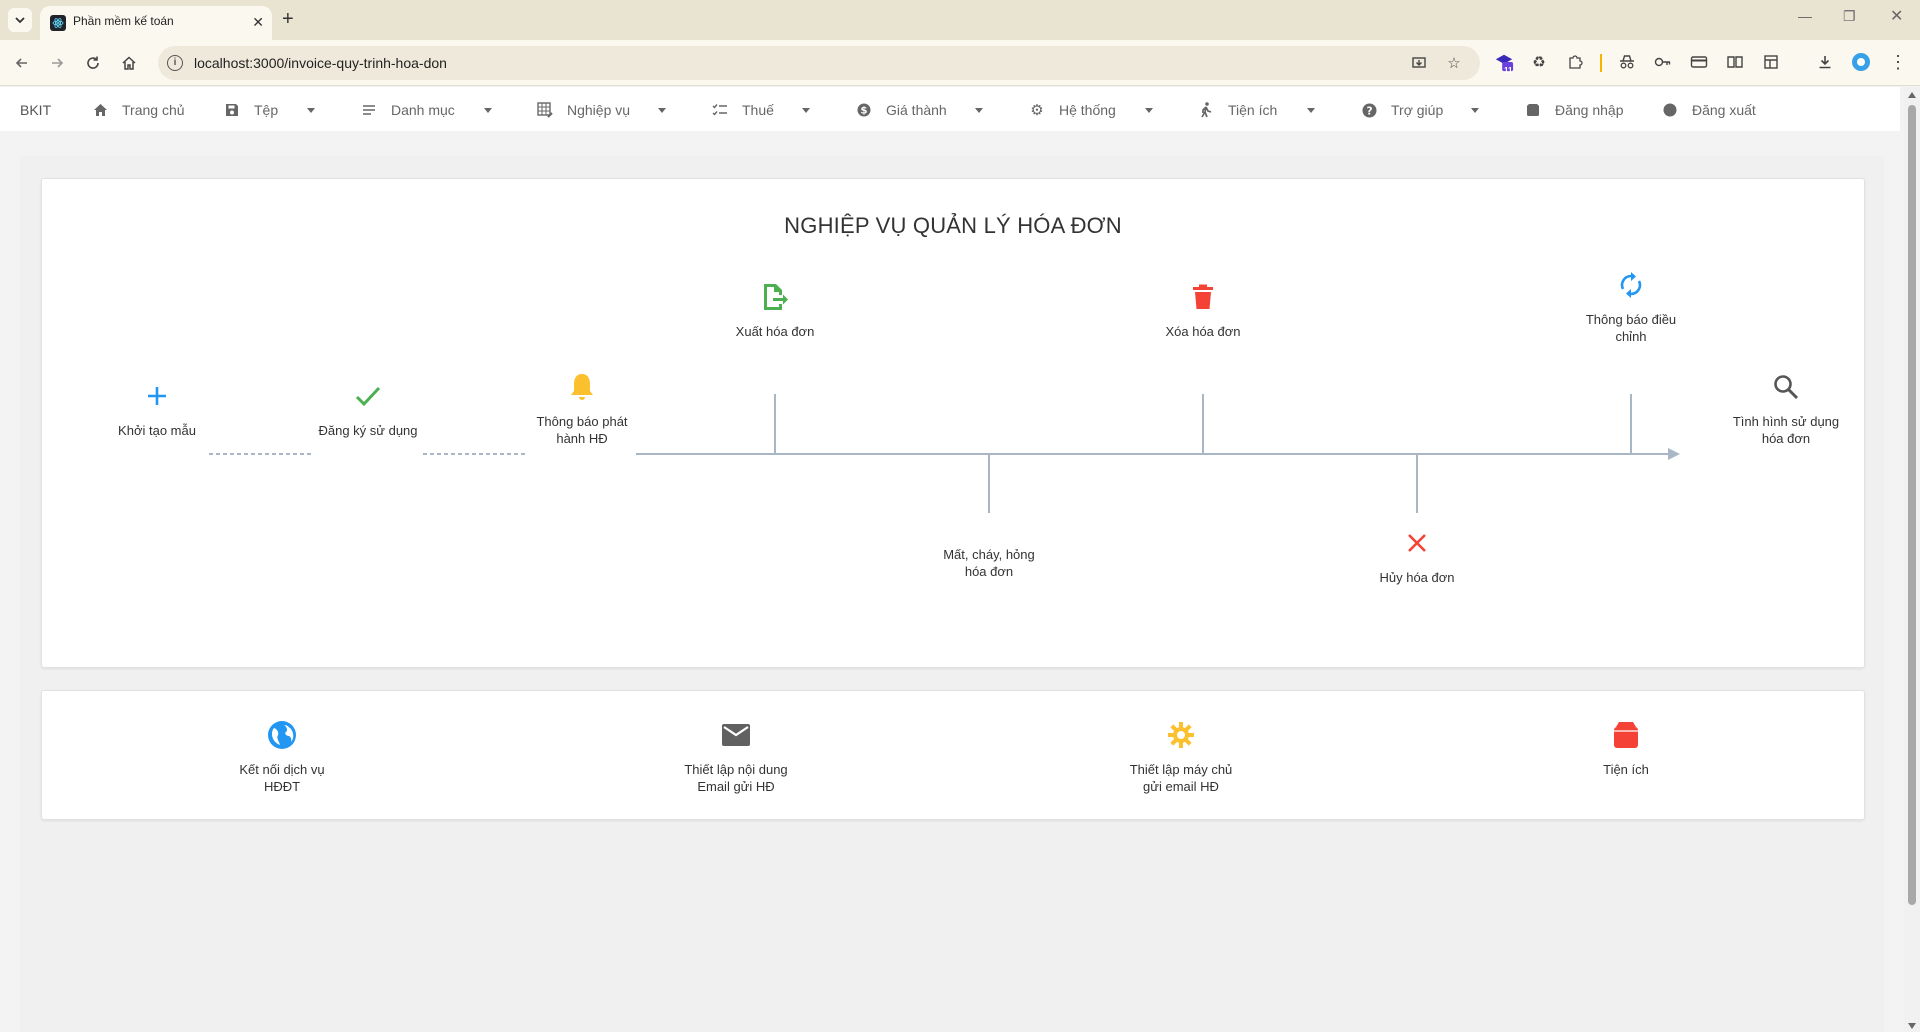 This screenshot has height=1032, width=1920. Describe the element at coordinates (1699, 62) in the screenshot. I see `payment-card-icon` at that location.